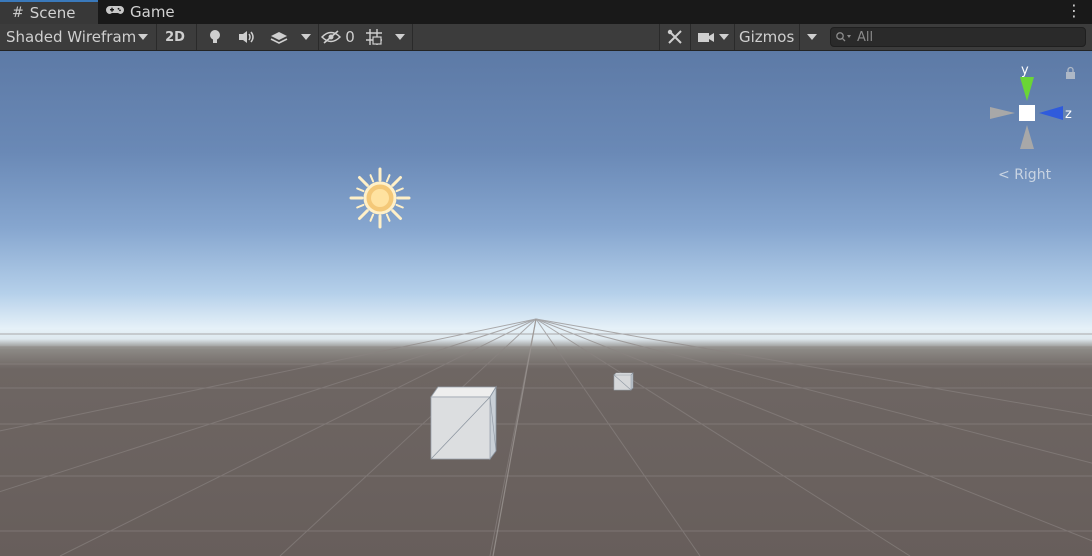 The height and width of the screenshot is (556, 1092). What do you see at coordinates (1004, 175) in the screenshot?
I see `back-arrow-icon: <` at bounding box center [1004, 175].